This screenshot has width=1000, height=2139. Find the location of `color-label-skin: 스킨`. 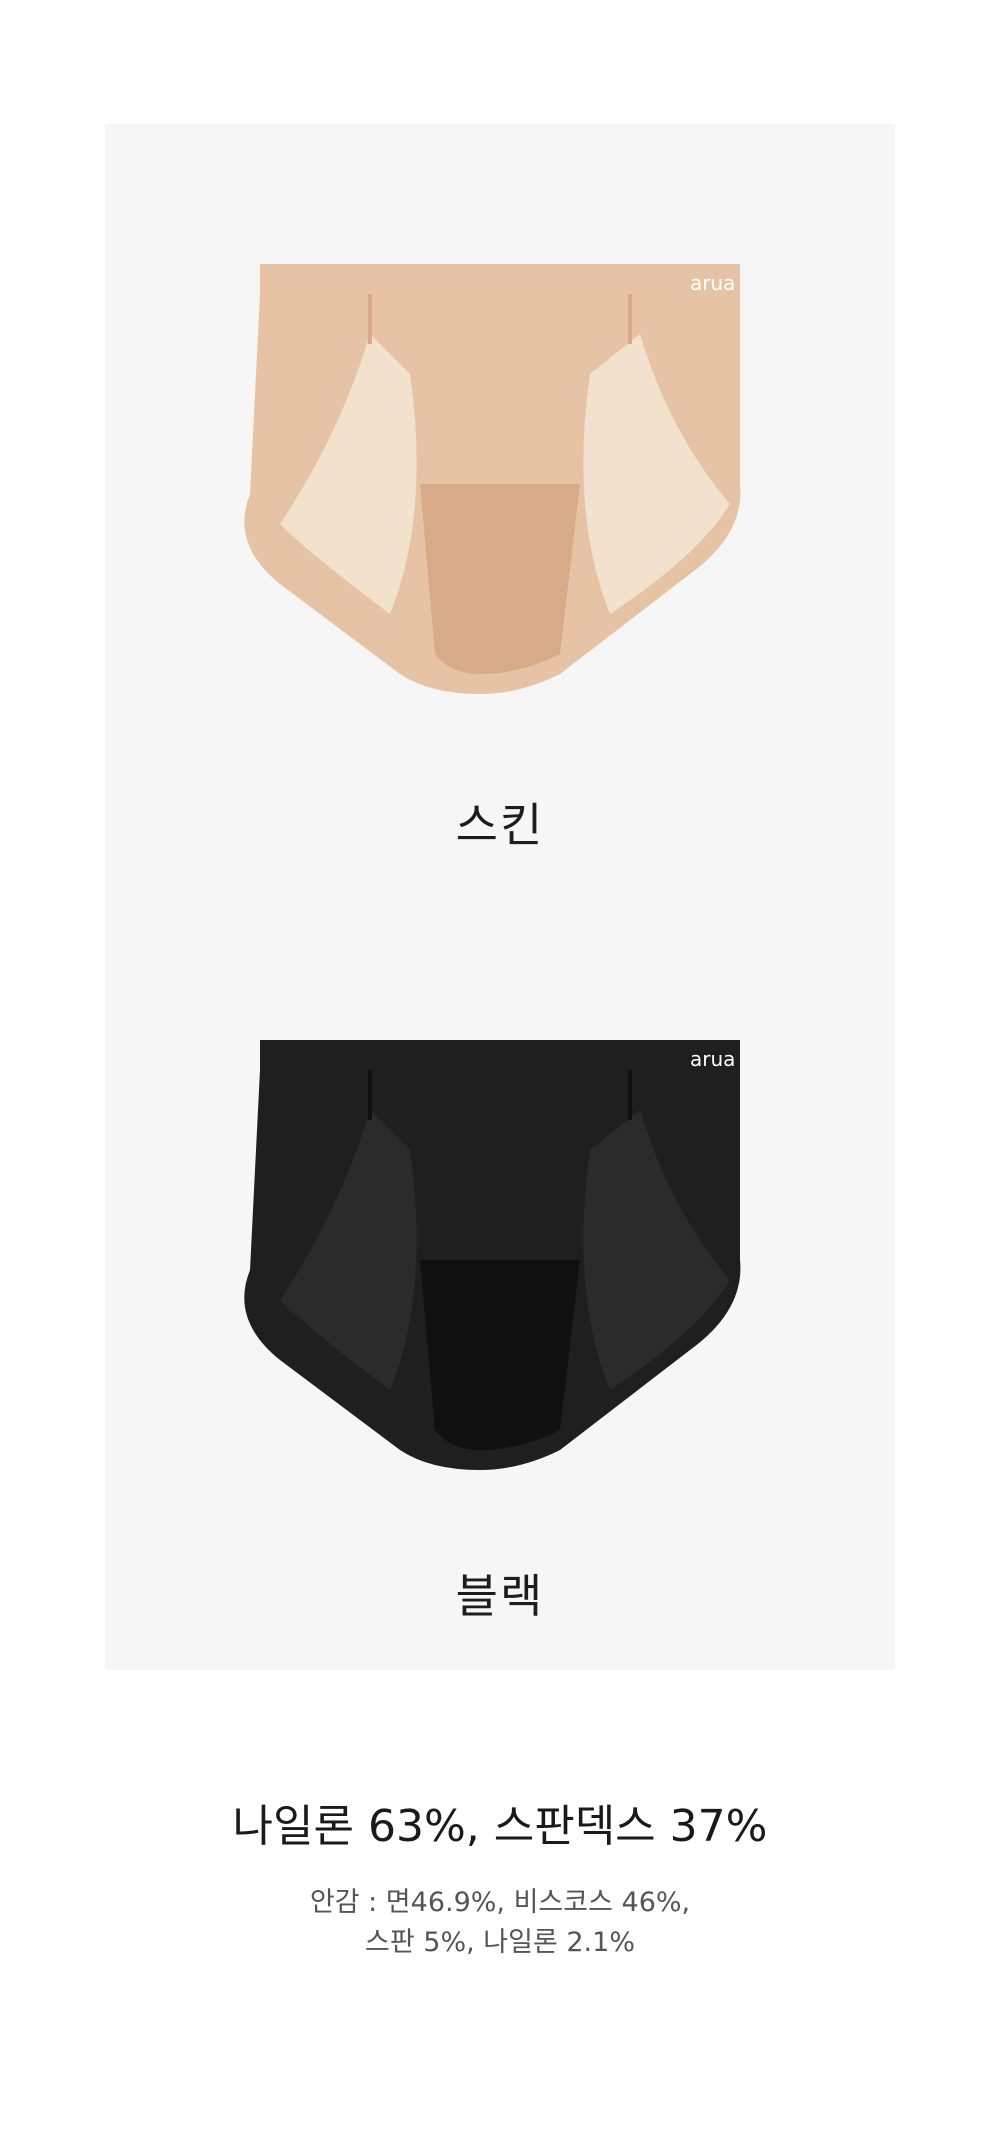

color-label-skin: 스킨 is located at coordinates (500, 825).